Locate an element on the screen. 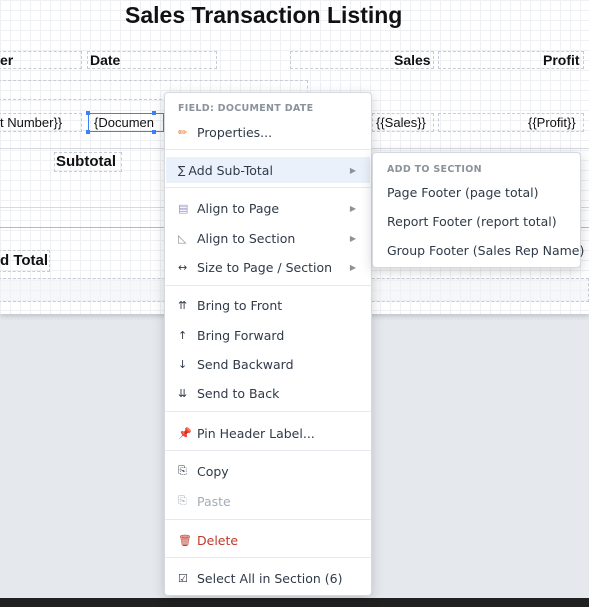 Image resolution: width=589 pixels, height=607 pixels. menu-item-send-to-back: ⇊ Send to Back is located at coordinates (268, 393).